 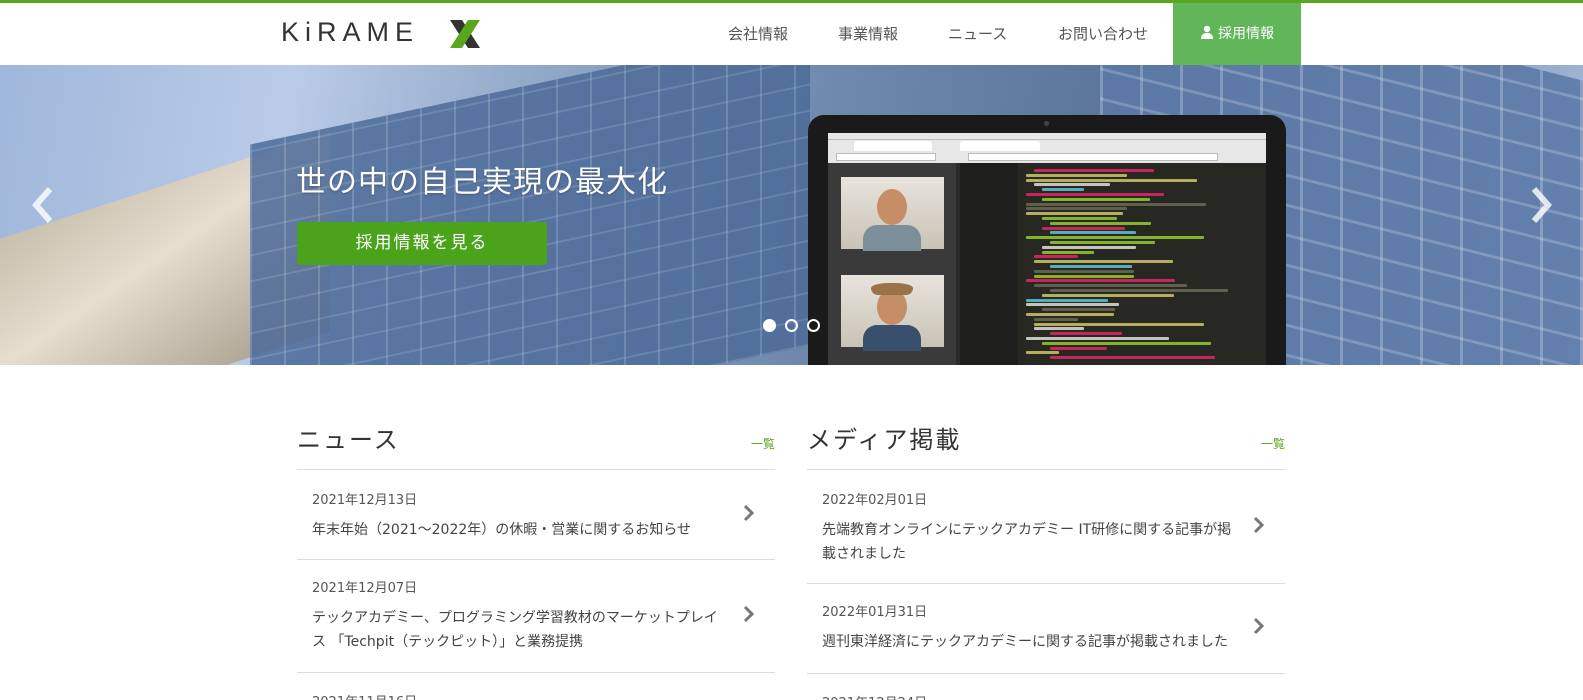 I want to click on news-more-link: 一覧, so click(x=763, y=443).